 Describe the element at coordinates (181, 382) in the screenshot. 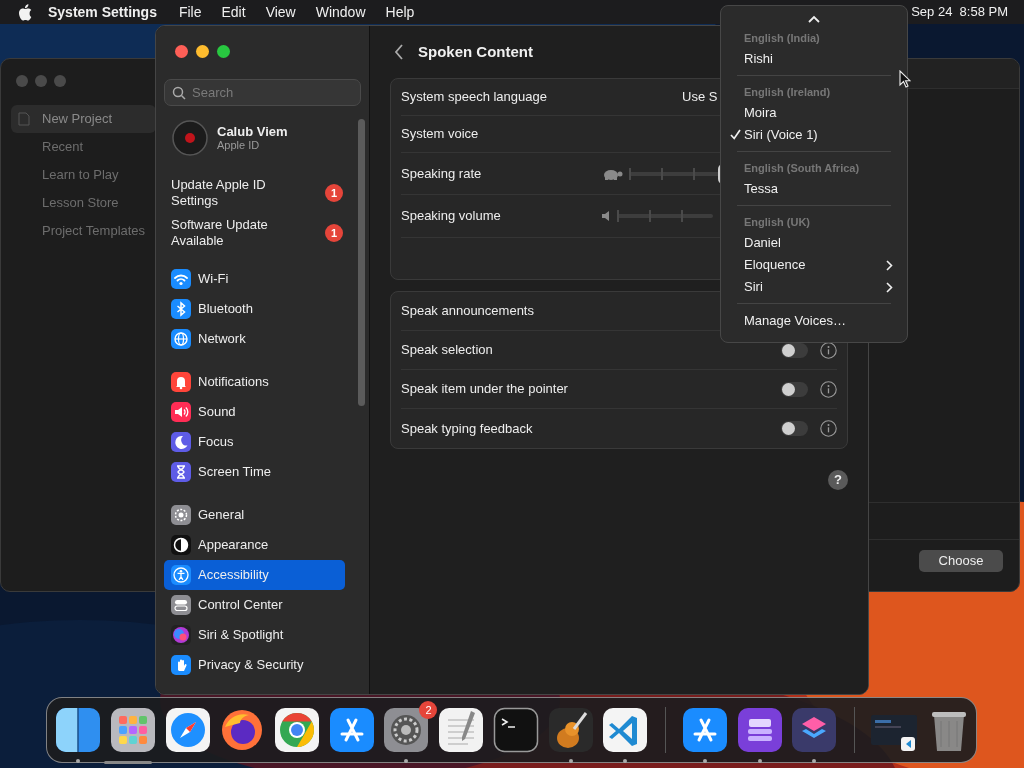

I see `bell-icon` at that location.